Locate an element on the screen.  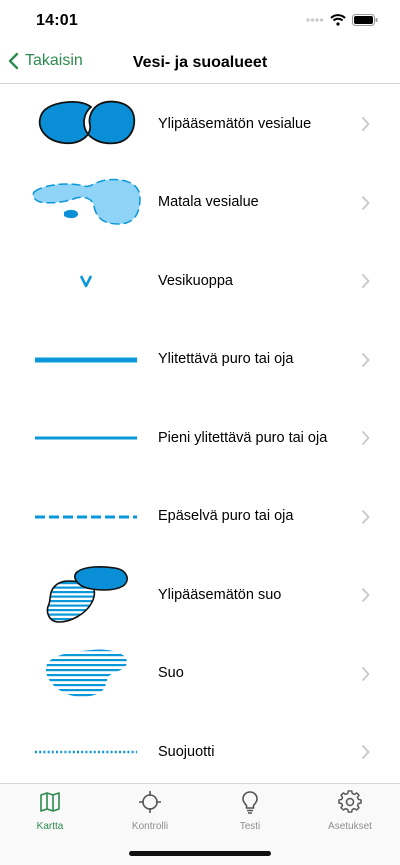
lightbulb-icon is located at coordinates (250, 802).